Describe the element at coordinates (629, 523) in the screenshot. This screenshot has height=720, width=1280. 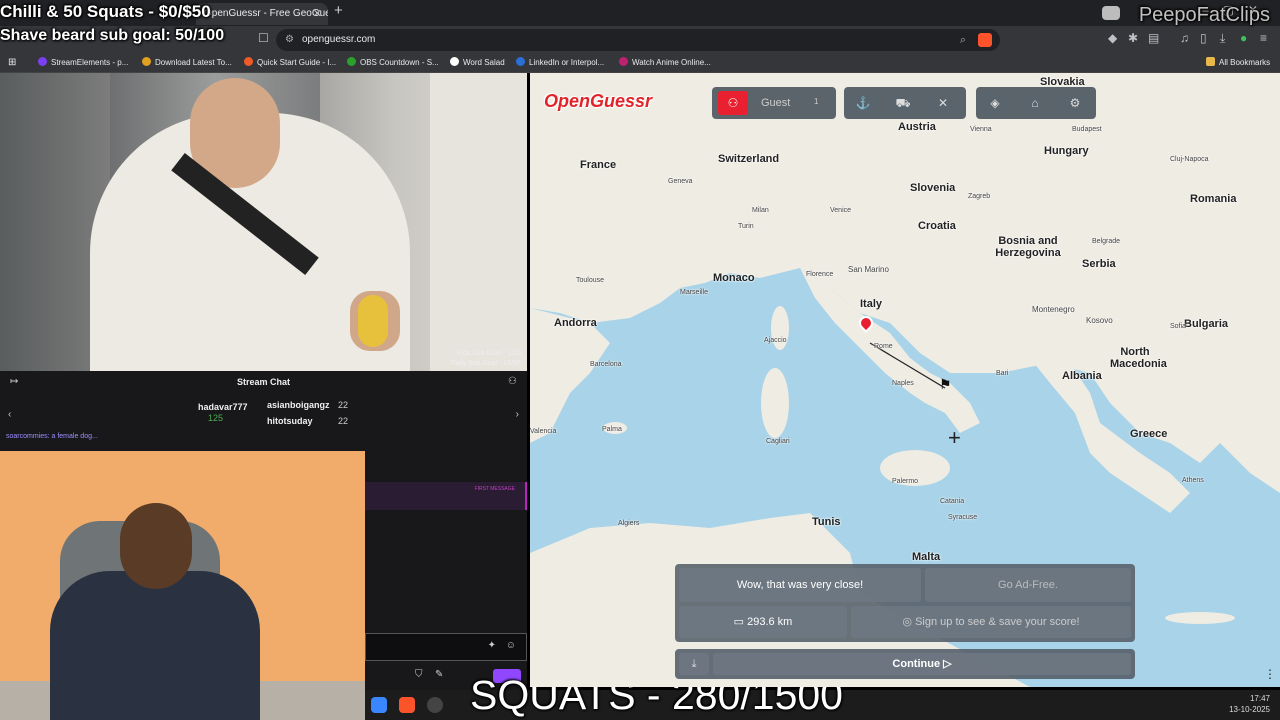
I see `map-label-city: Algiers` at that location.